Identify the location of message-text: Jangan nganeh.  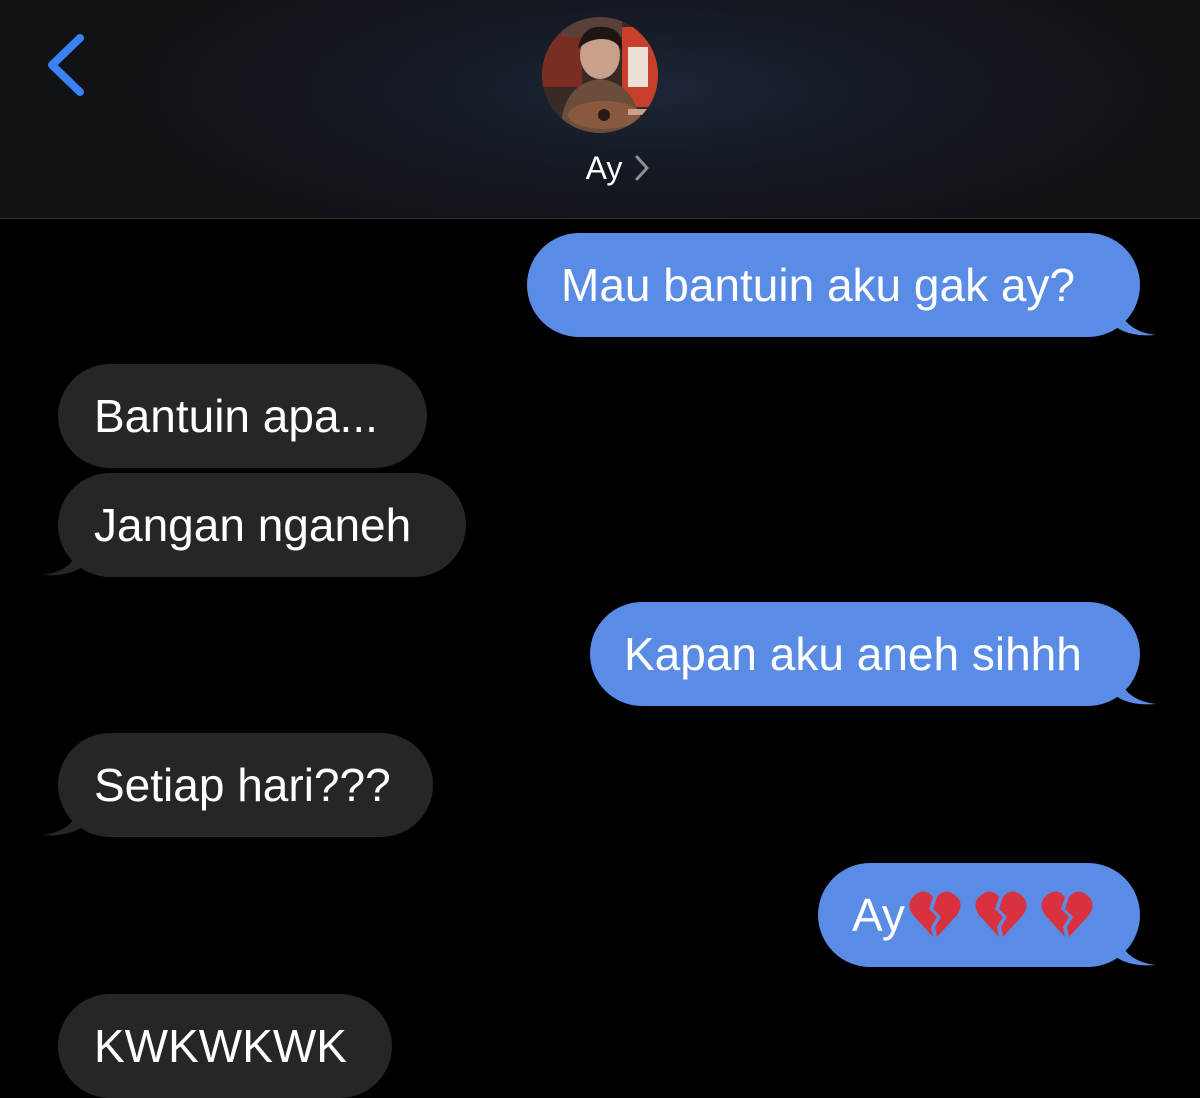
(253, 525).